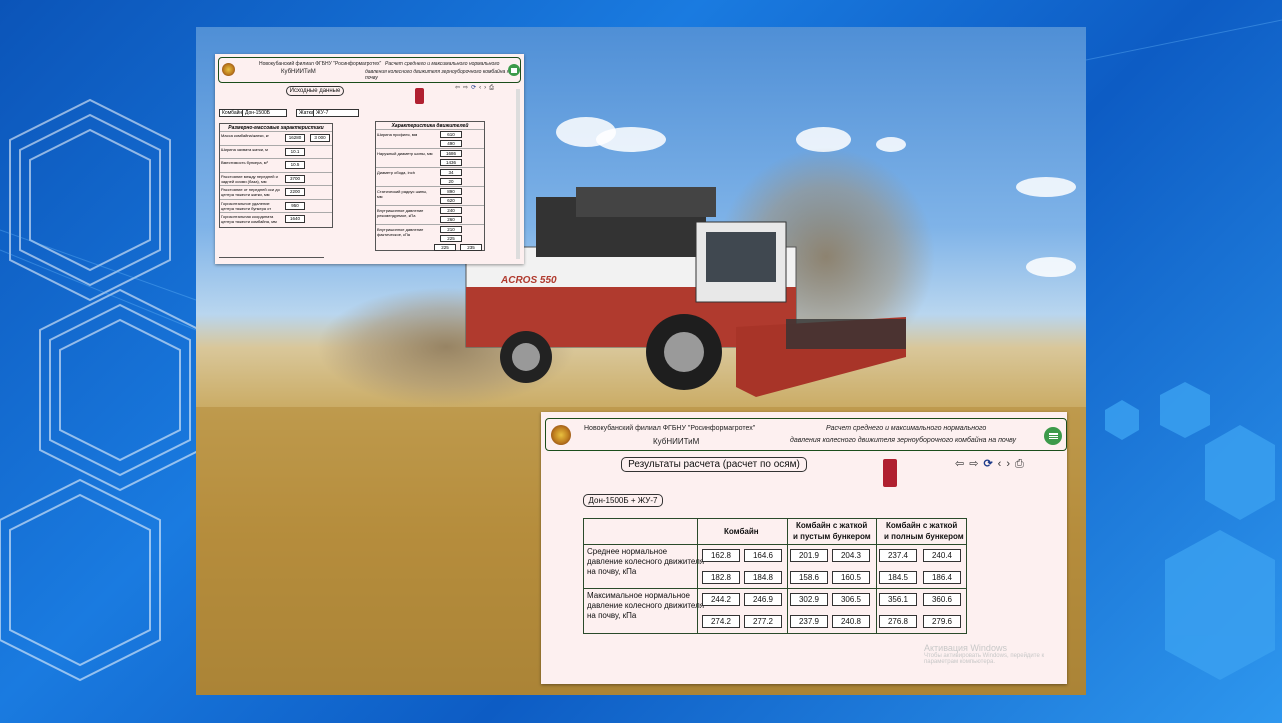 The height and width of the screenshot is (723, 1282). Describe the element at coordinates (451, 172) in the screenshot. I see `mover-value-input: 34` at that location.